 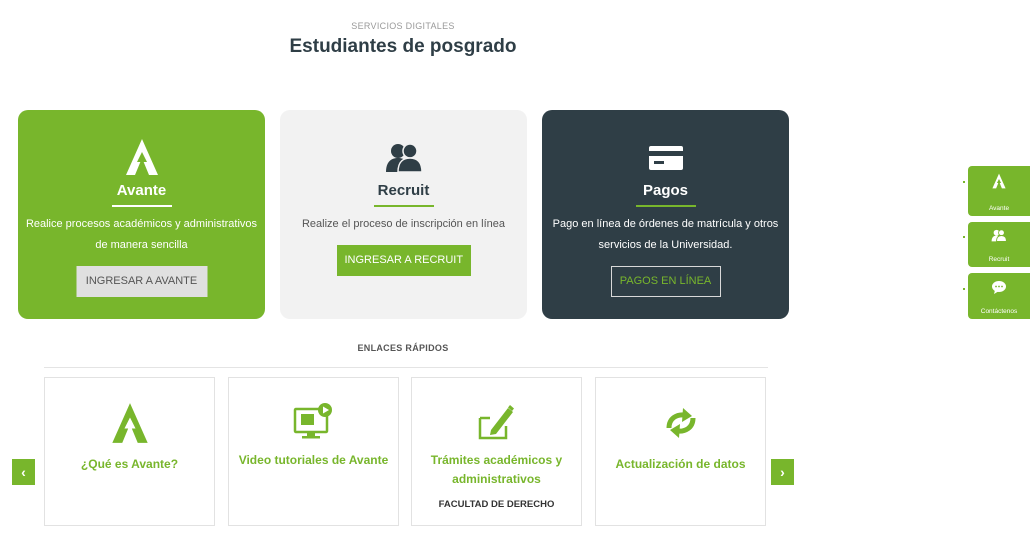 I want to click on ingresar-recruit-button: INGRESAR A RECRUIT, so click(x=403, y=260).